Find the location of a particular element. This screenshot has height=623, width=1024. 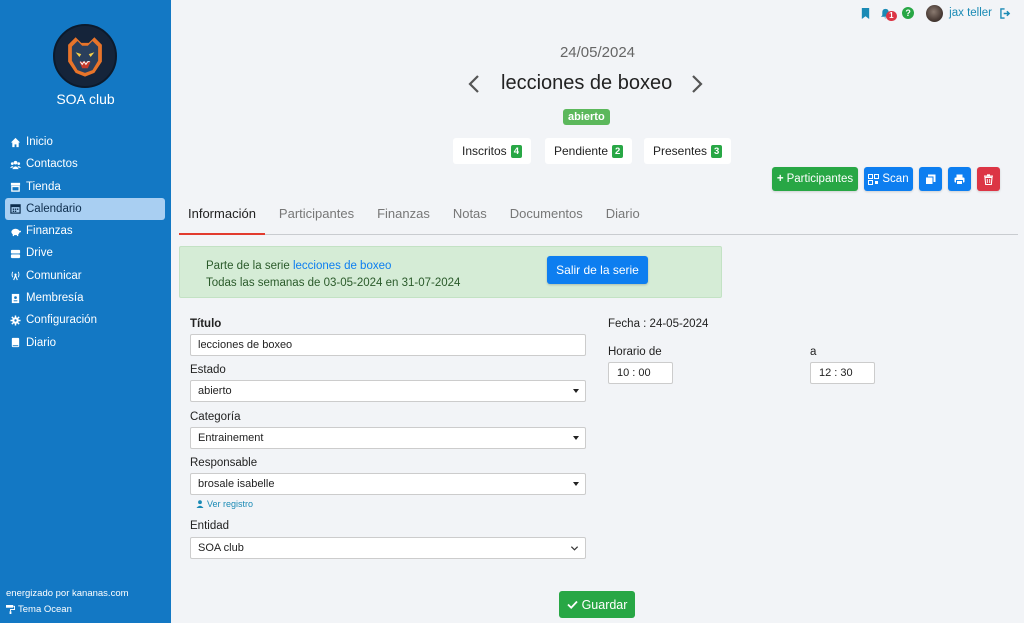

counter-pendiente: Pendiente 2 is located at coordinates (589, 151).